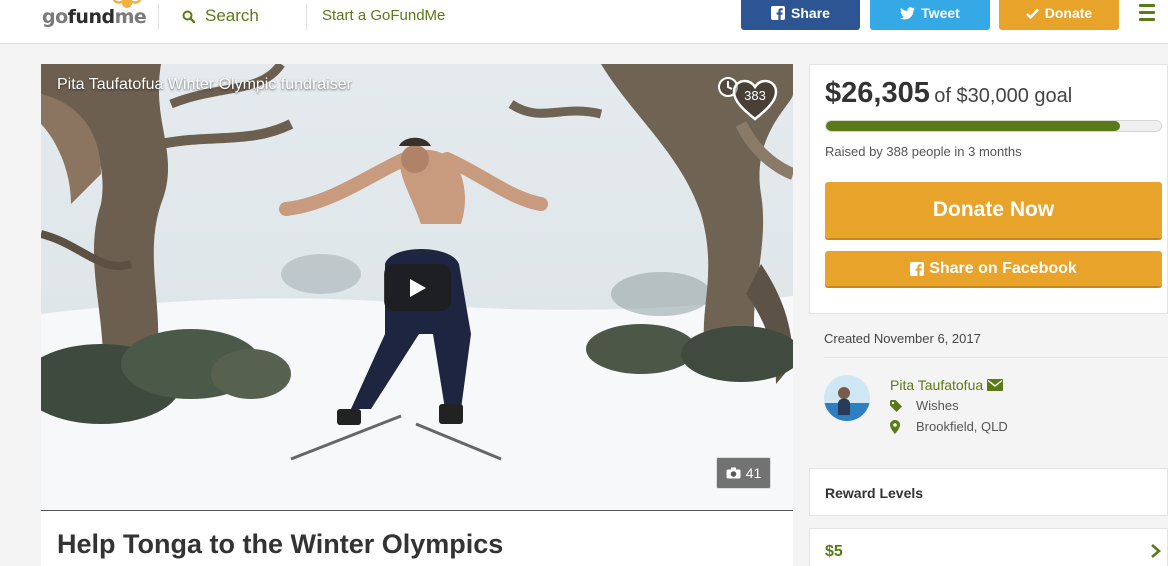  What do you see at coordinates (1003, 268) in the screenshot?
I see `share-facebook-label: Share on Facebook` at bounding box center [1003, 268].